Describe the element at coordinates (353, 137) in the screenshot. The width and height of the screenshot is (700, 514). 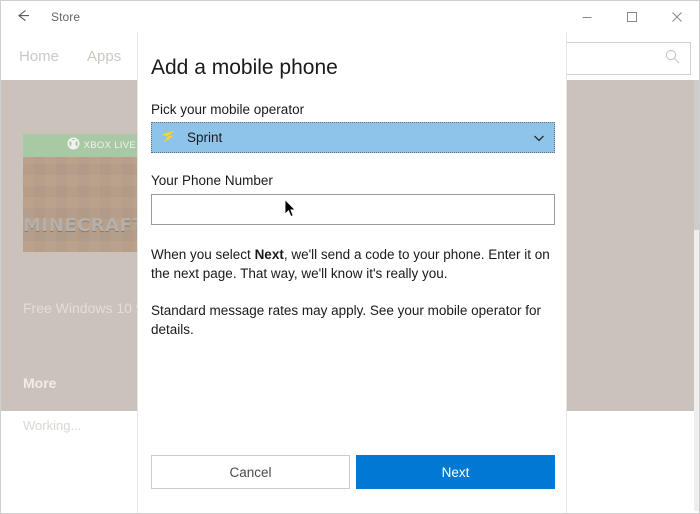
I see `operator-dropdown: Sprint` at that location.